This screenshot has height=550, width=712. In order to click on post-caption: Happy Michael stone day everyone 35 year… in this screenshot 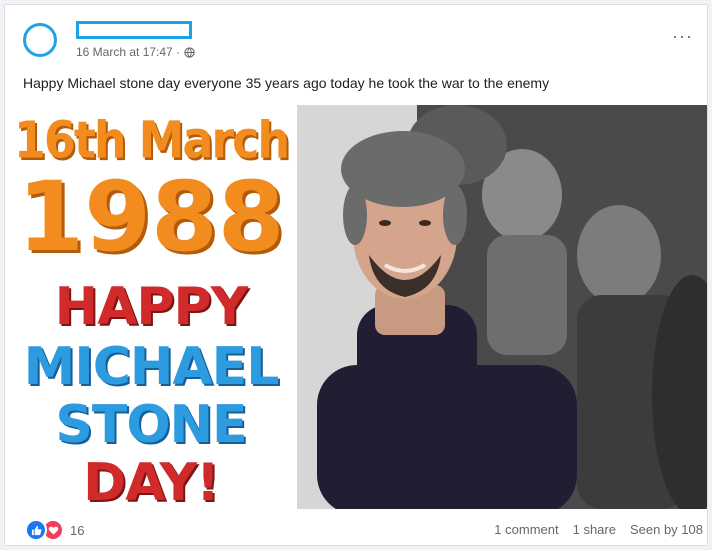, I will do `click(286, 83)`.